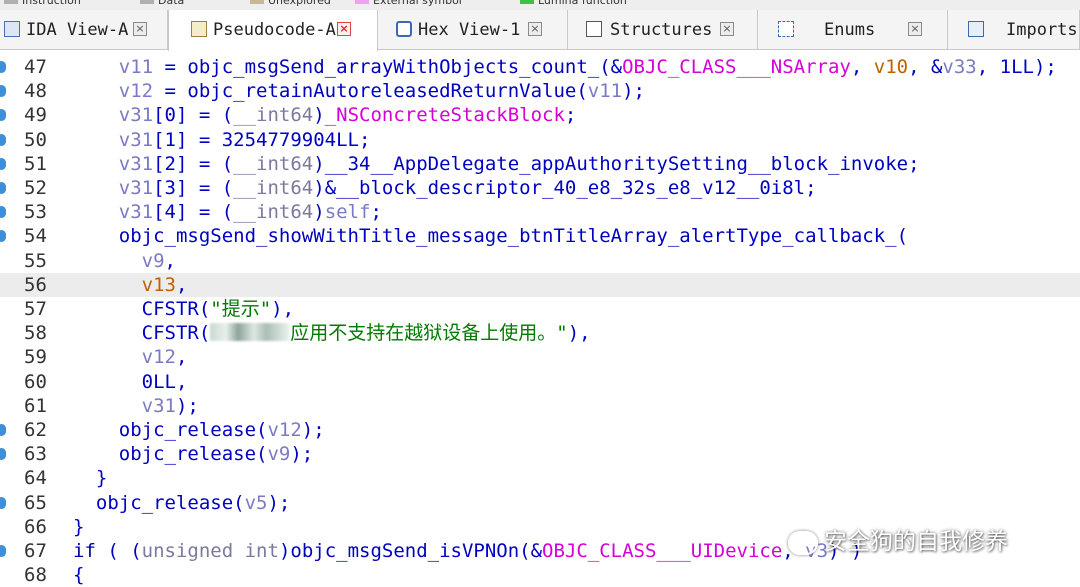 The height and width of the screenshot is (587, 1080). Describe the element at coordinates (77, 30) in the screenshot. I see `tab-label: IDA View-A` at that location.